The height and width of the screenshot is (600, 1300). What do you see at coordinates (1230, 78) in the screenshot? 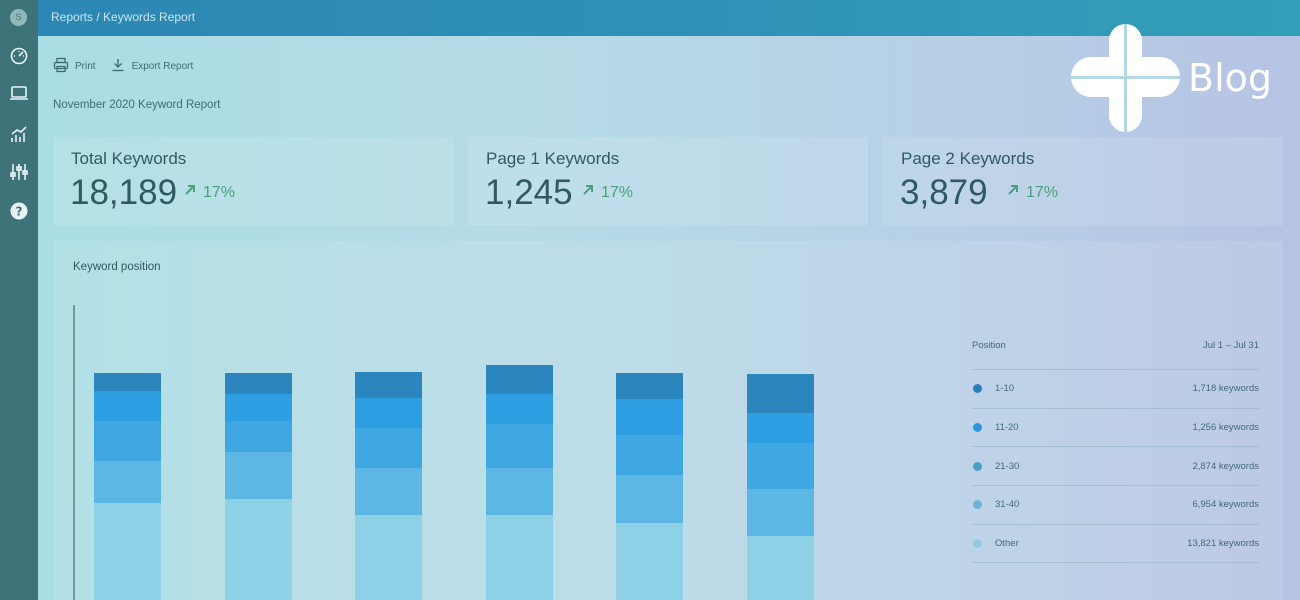
I see `blog-wordmark: Blog` at bounding box center [1230, 78].